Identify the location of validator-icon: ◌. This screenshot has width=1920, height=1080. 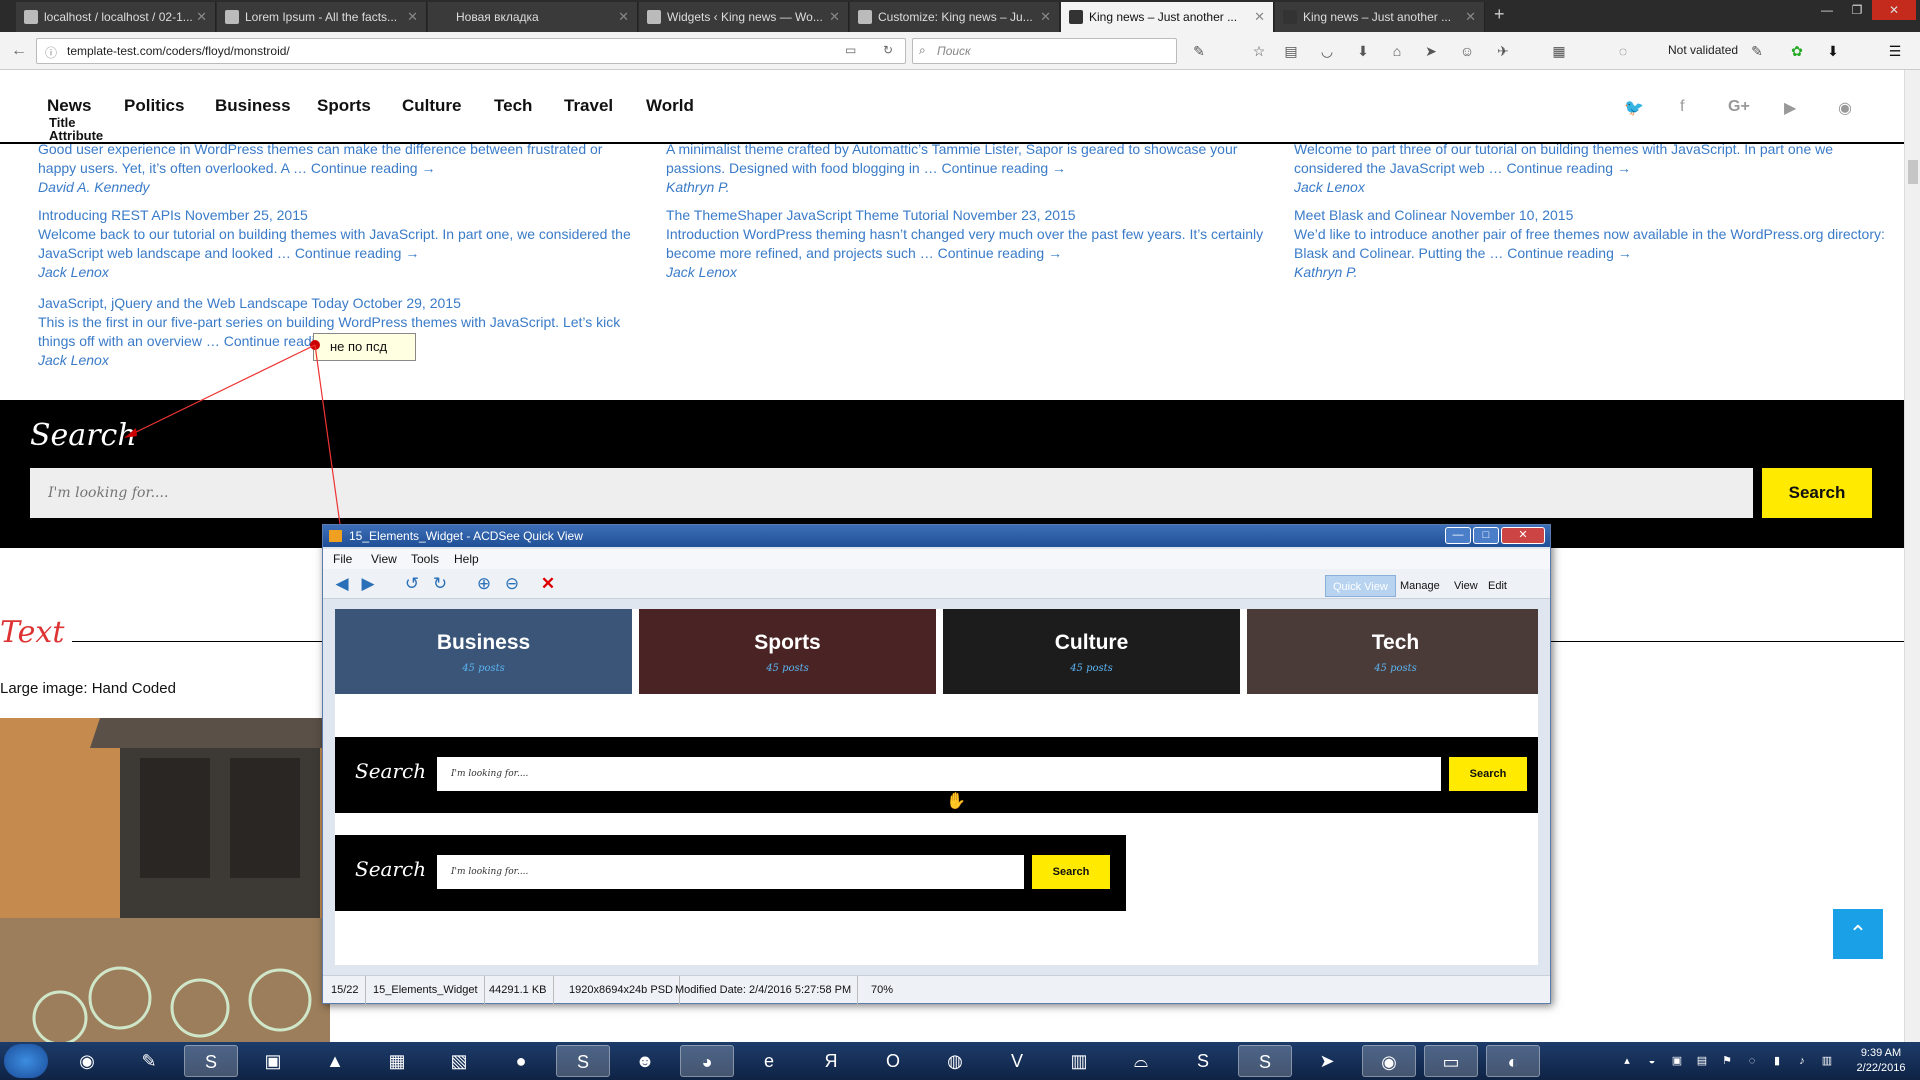
(1623, 51).